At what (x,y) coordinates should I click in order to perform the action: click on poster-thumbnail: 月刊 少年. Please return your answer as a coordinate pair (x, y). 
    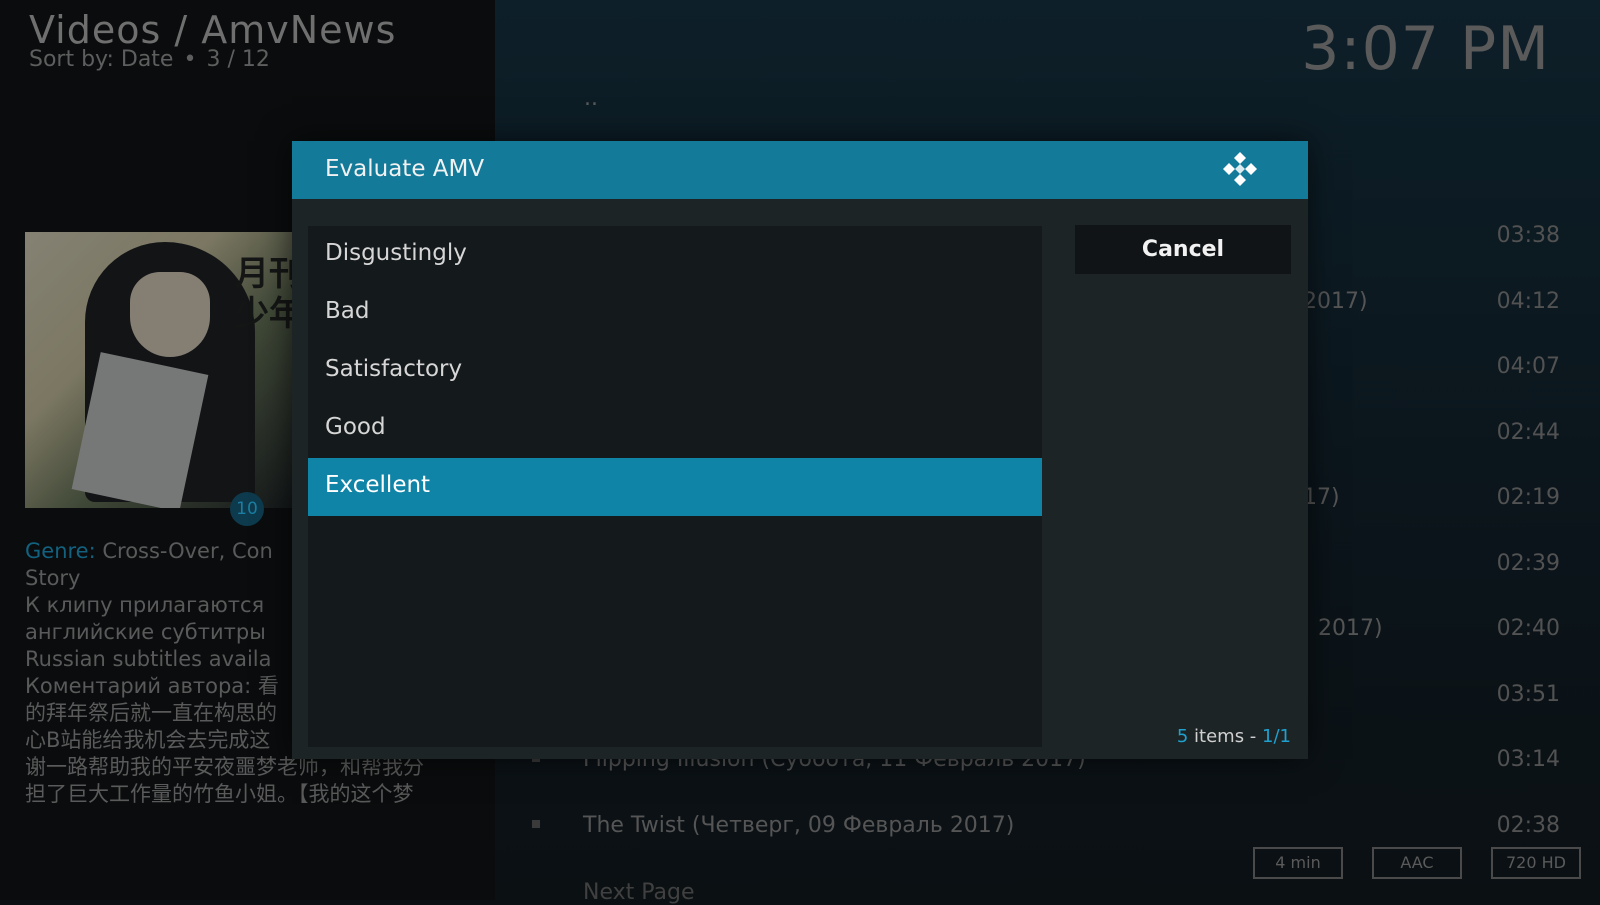
    Looking at the image, I should click on (160, 370).